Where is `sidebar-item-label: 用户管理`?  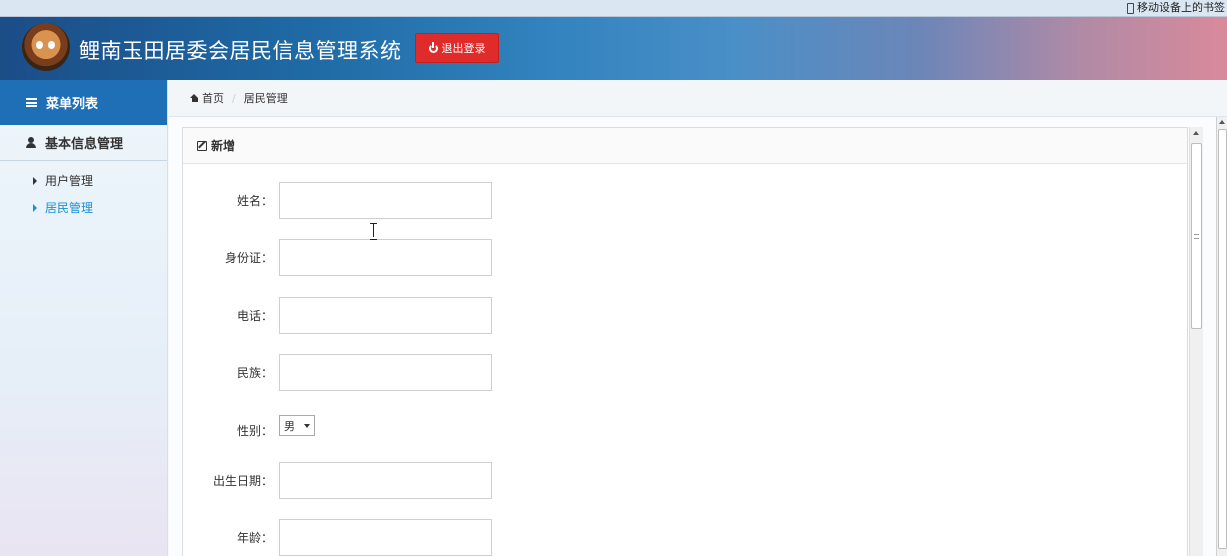 sidebar-item-label: 用户管理 is located at coordinates (69, 181).